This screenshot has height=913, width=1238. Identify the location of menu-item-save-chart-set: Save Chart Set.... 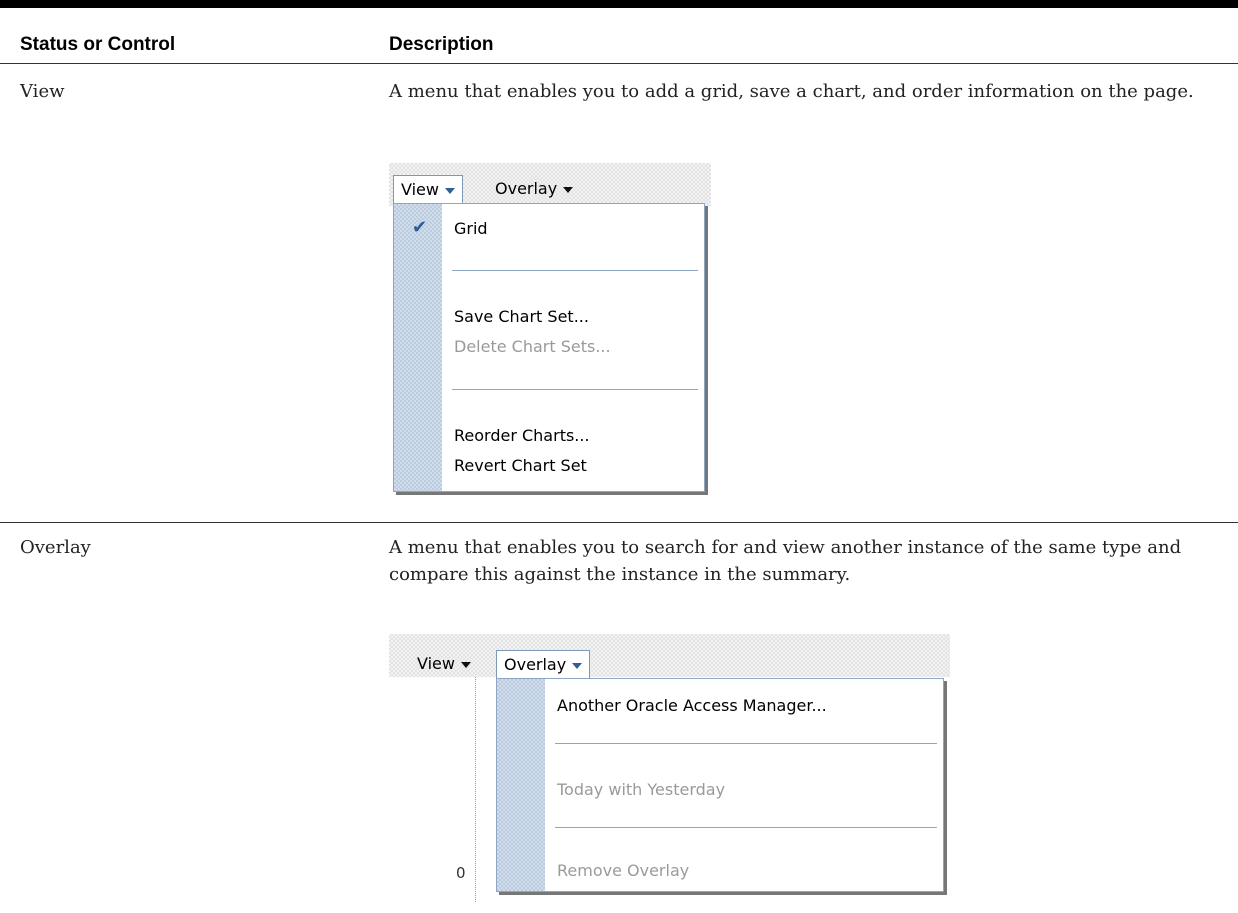
(521, 316).